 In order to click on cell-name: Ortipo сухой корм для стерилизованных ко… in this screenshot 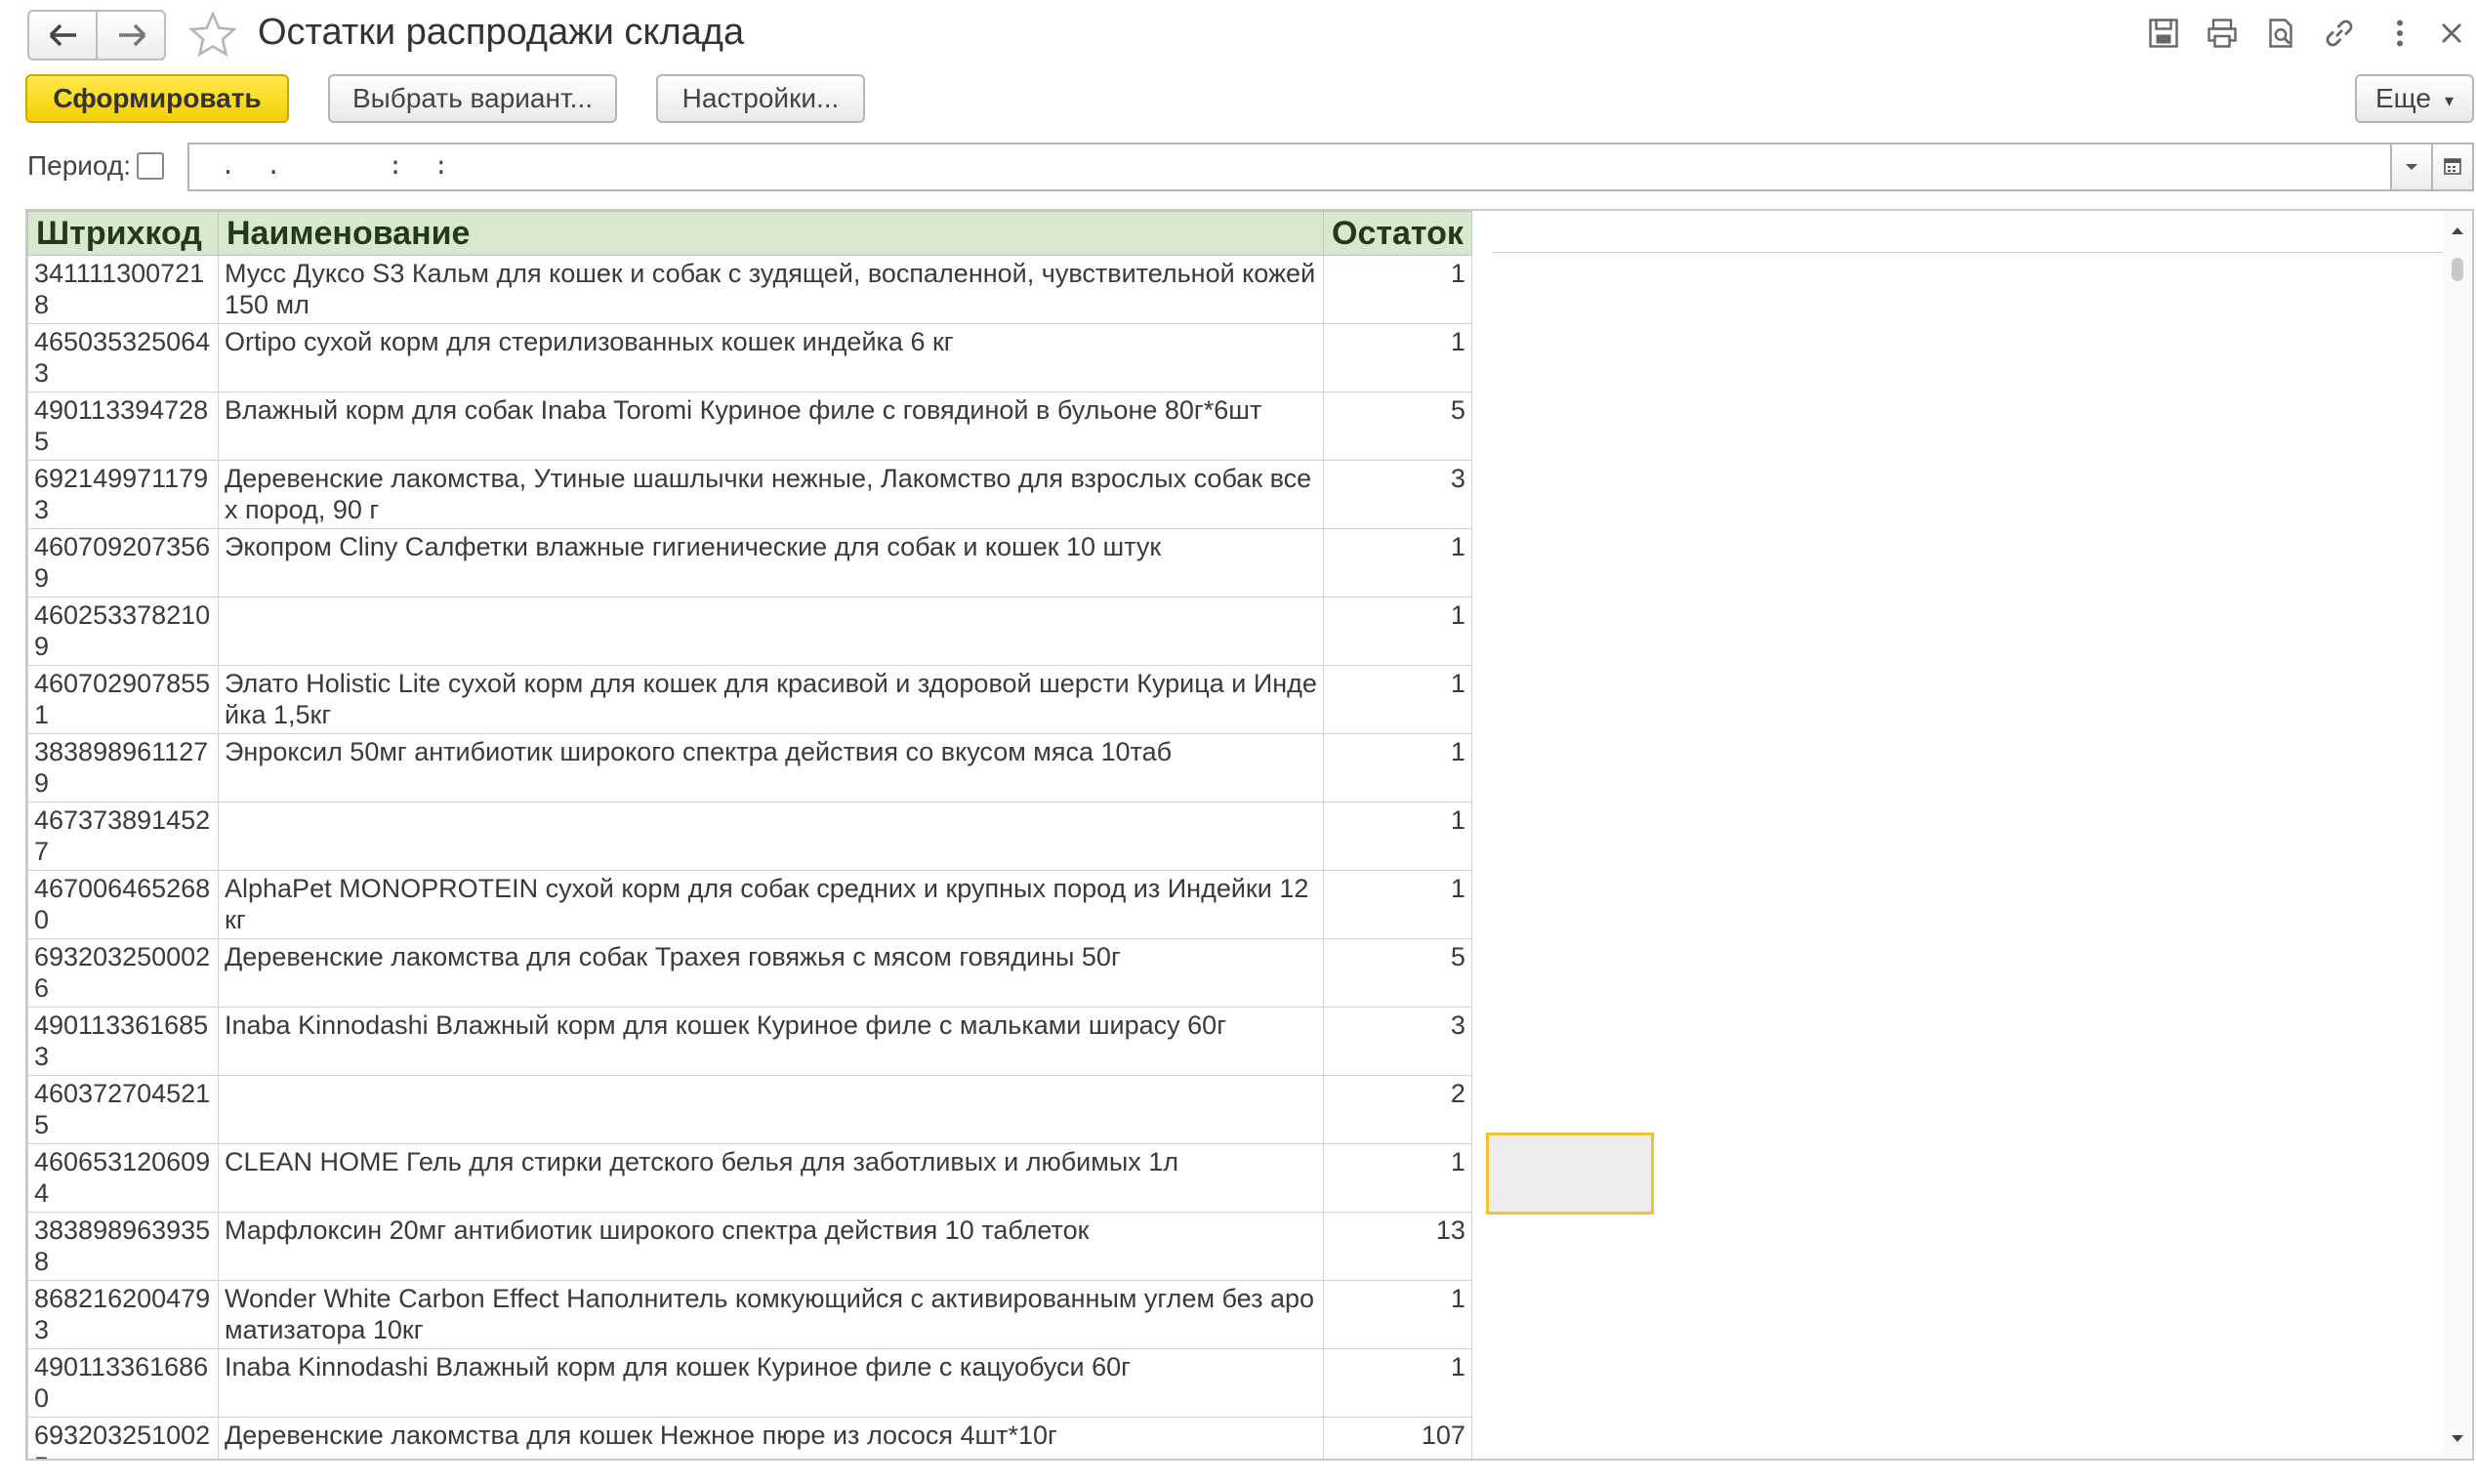, I will do `click(771, 357)`.